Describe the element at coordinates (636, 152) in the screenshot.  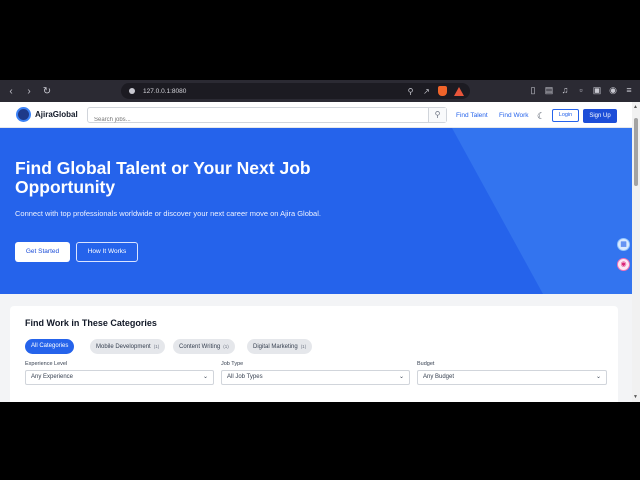
I see `scrollbar-thumb` at that location.